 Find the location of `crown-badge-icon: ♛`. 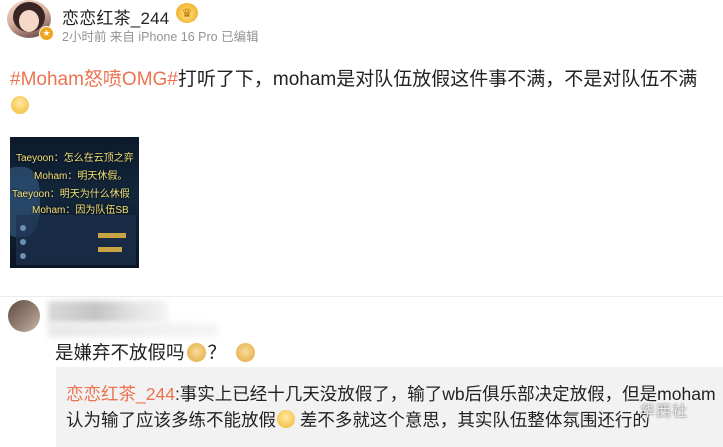

crown-badge-icon: ♛ is located at coordinates (187, 13).